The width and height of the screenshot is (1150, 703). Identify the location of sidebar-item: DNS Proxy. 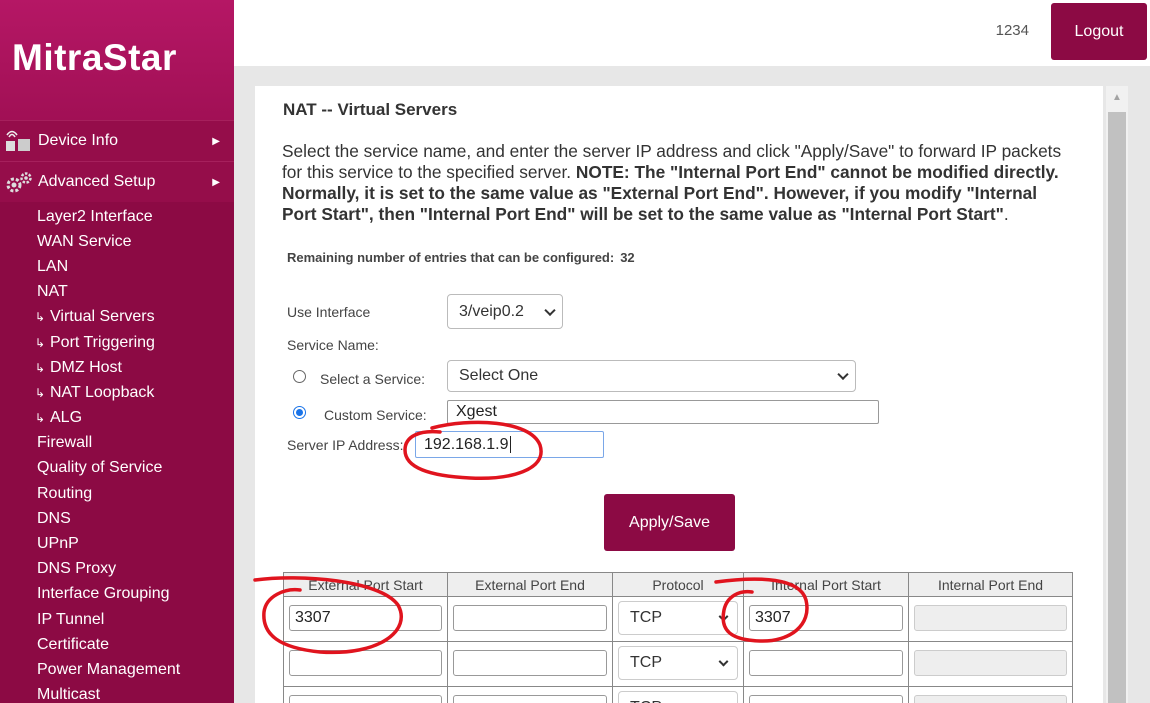
(117, 569).